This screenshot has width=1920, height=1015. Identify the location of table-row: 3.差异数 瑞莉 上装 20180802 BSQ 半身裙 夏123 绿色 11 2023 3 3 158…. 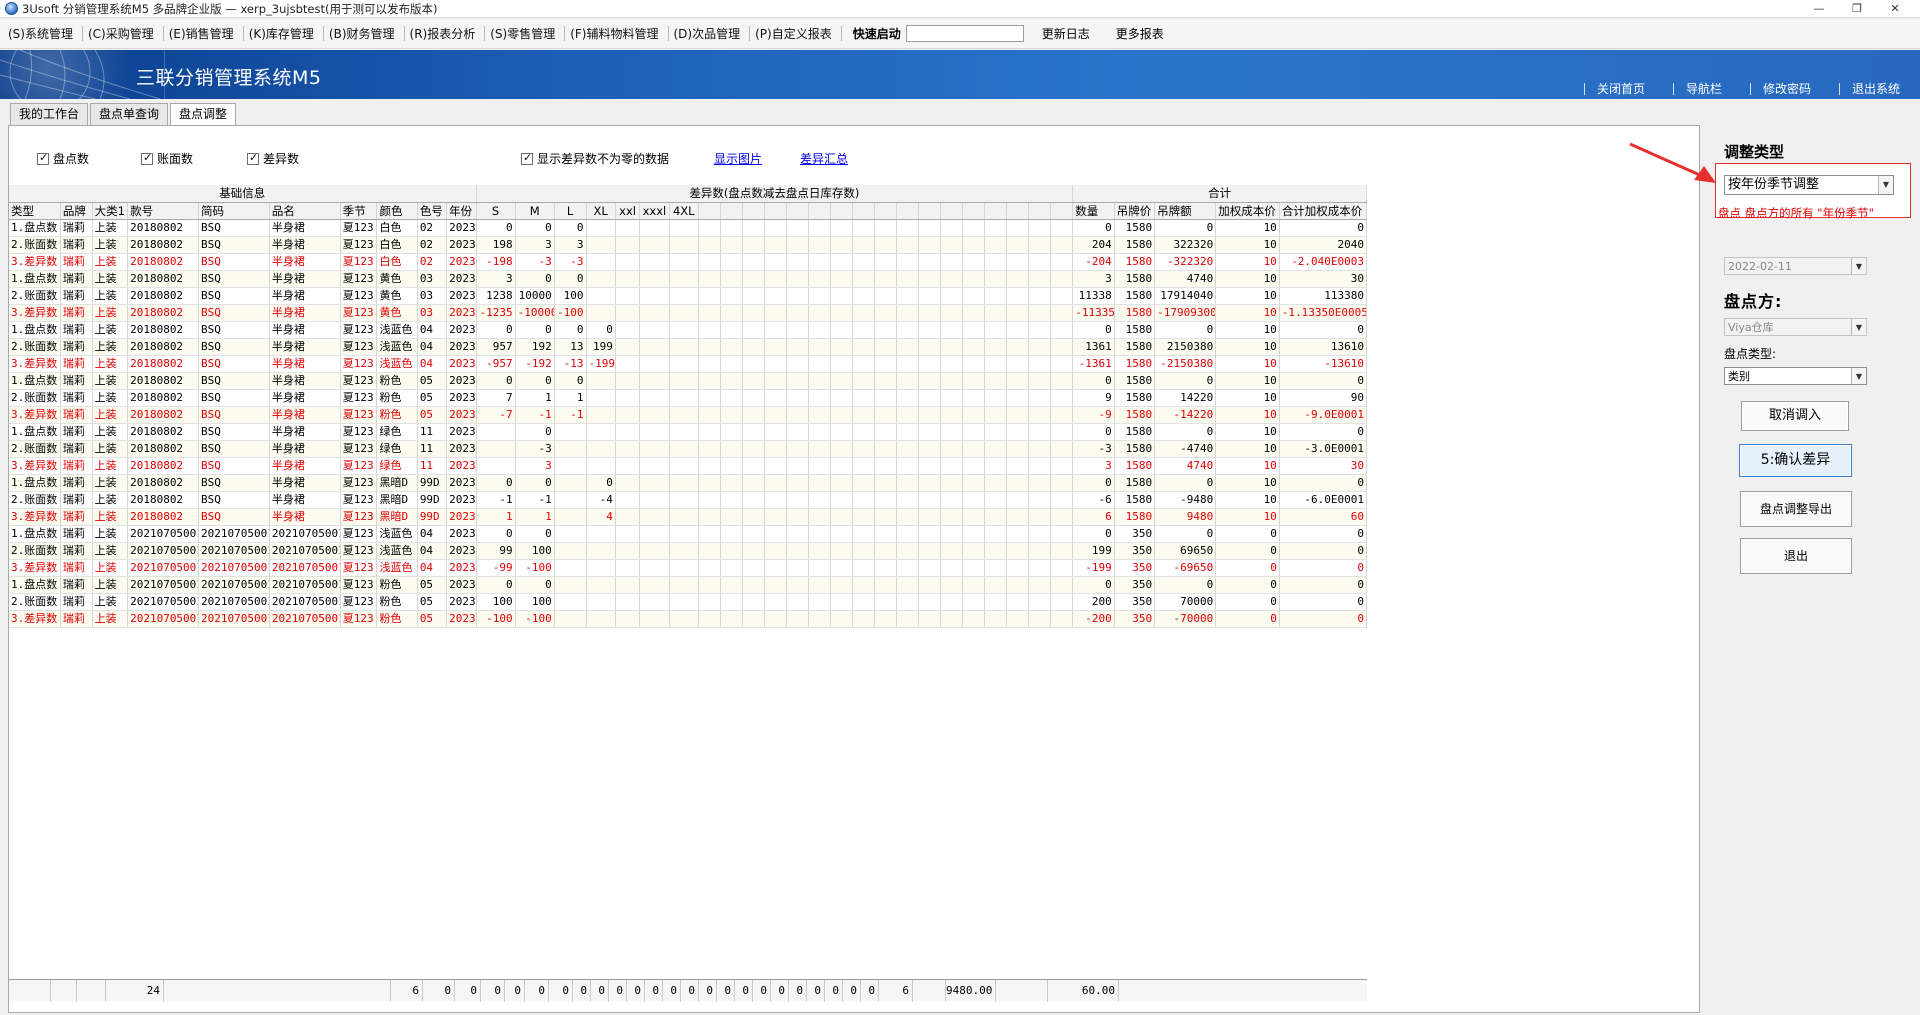
(688, 466).